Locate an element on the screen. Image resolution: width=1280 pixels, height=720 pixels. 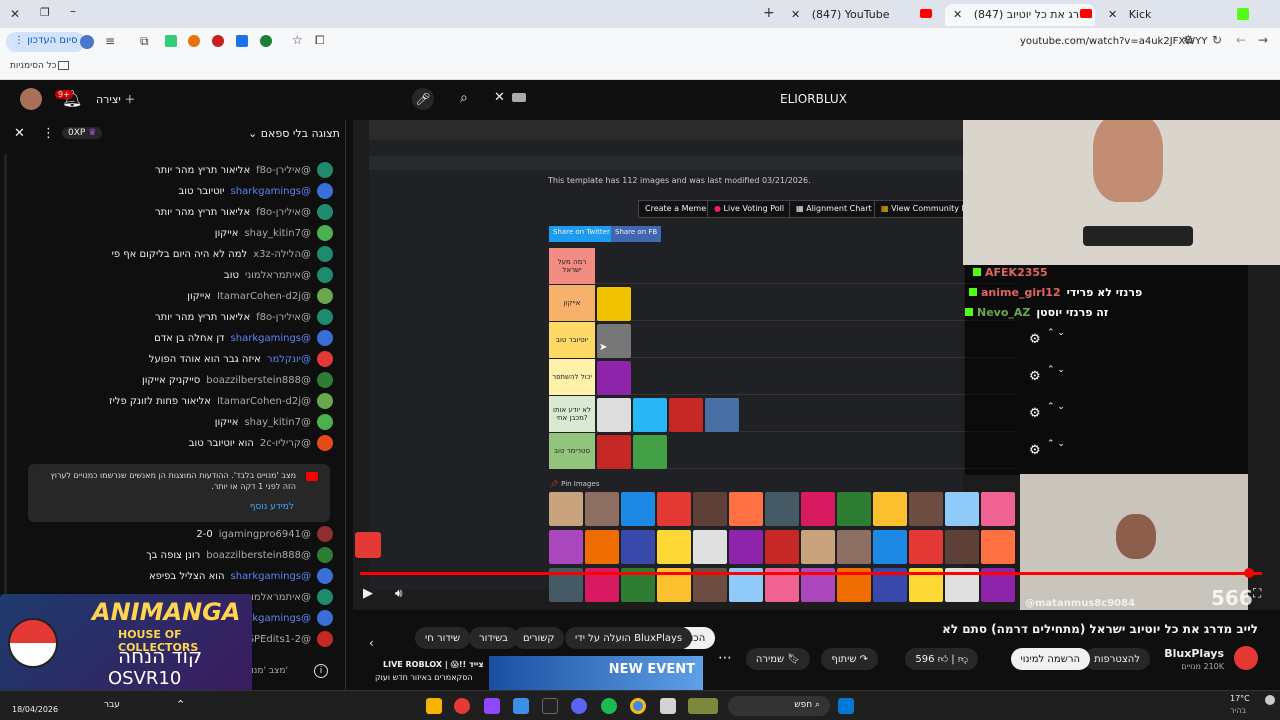
site-settings-icon: ⚙ is located at coordinates (1188, 40).